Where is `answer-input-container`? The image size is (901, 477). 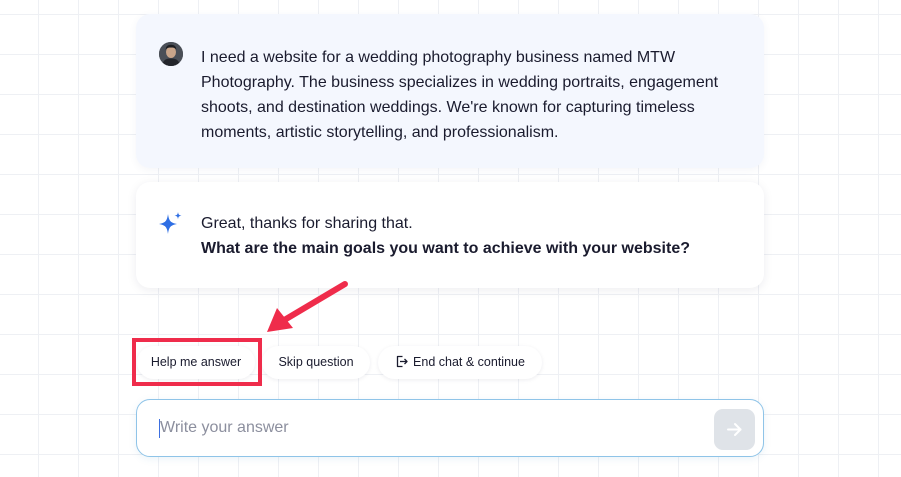 answer-input-container is located at coordinates (450, 428).